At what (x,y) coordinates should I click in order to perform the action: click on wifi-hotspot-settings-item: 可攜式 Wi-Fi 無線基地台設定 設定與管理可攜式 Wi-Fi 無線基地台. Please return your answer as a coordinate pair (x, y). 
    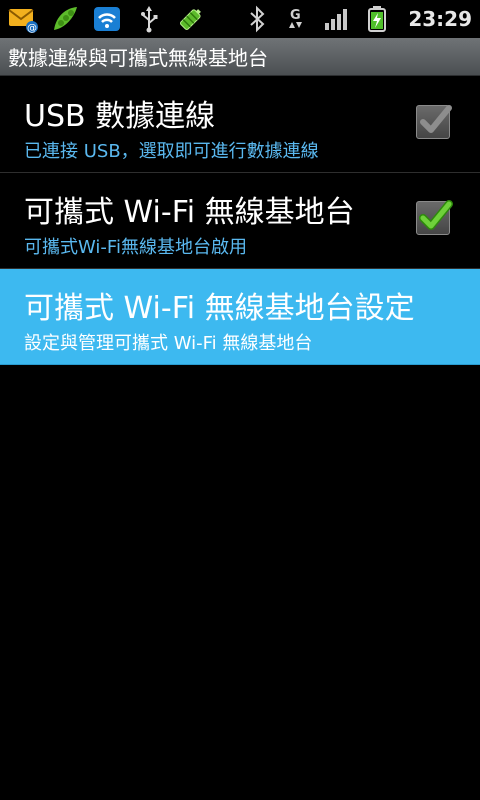
    Looking at the image, I should click on (240, 317).